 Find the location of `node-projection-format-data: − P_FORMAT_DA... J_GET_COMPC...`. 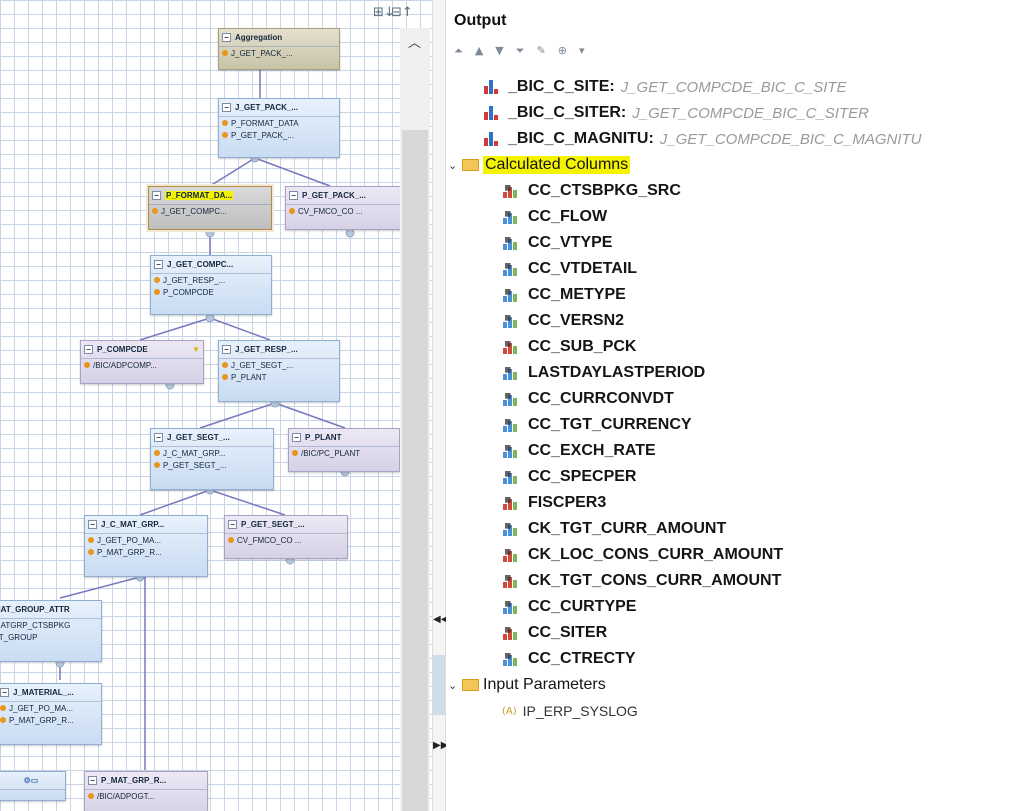

node-projection-format-data: − P_FORMAT_DA... J_GET_COMPC... is located at coordinates (210, 208).